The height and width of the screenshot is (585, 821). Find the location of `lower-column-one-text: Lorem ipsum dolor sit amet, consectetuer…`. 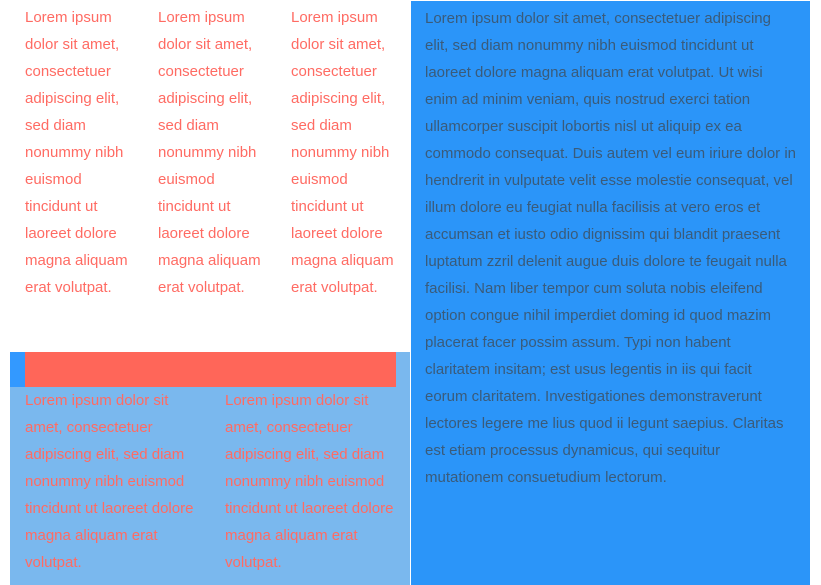

lower-column-one-text: Lorem ipsum dolor sit amet, consectetuer… is located at coordinates (109, 481).